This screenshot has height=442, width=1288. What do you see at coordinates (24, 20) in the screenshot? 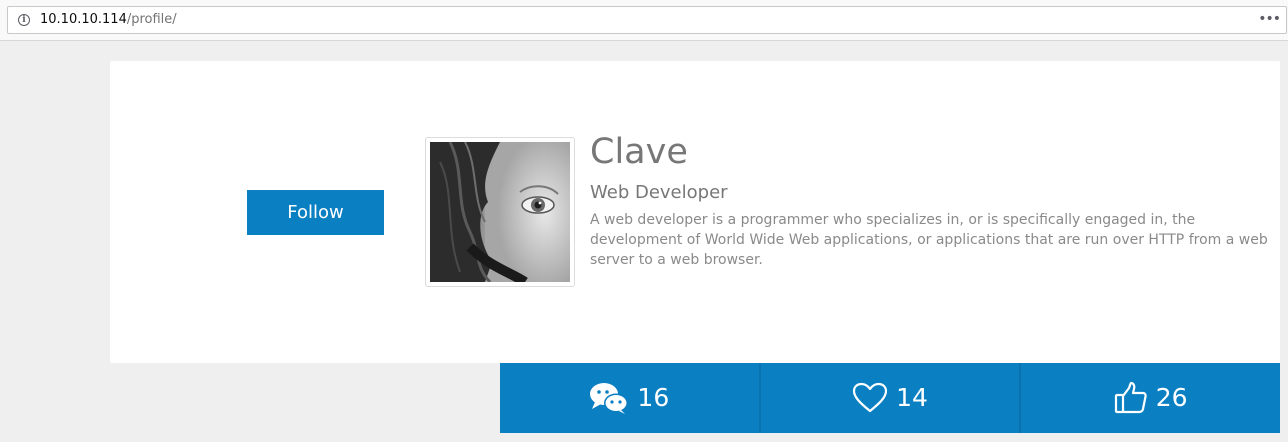
I see `info-icon: i` at bounding box center [24, 20].